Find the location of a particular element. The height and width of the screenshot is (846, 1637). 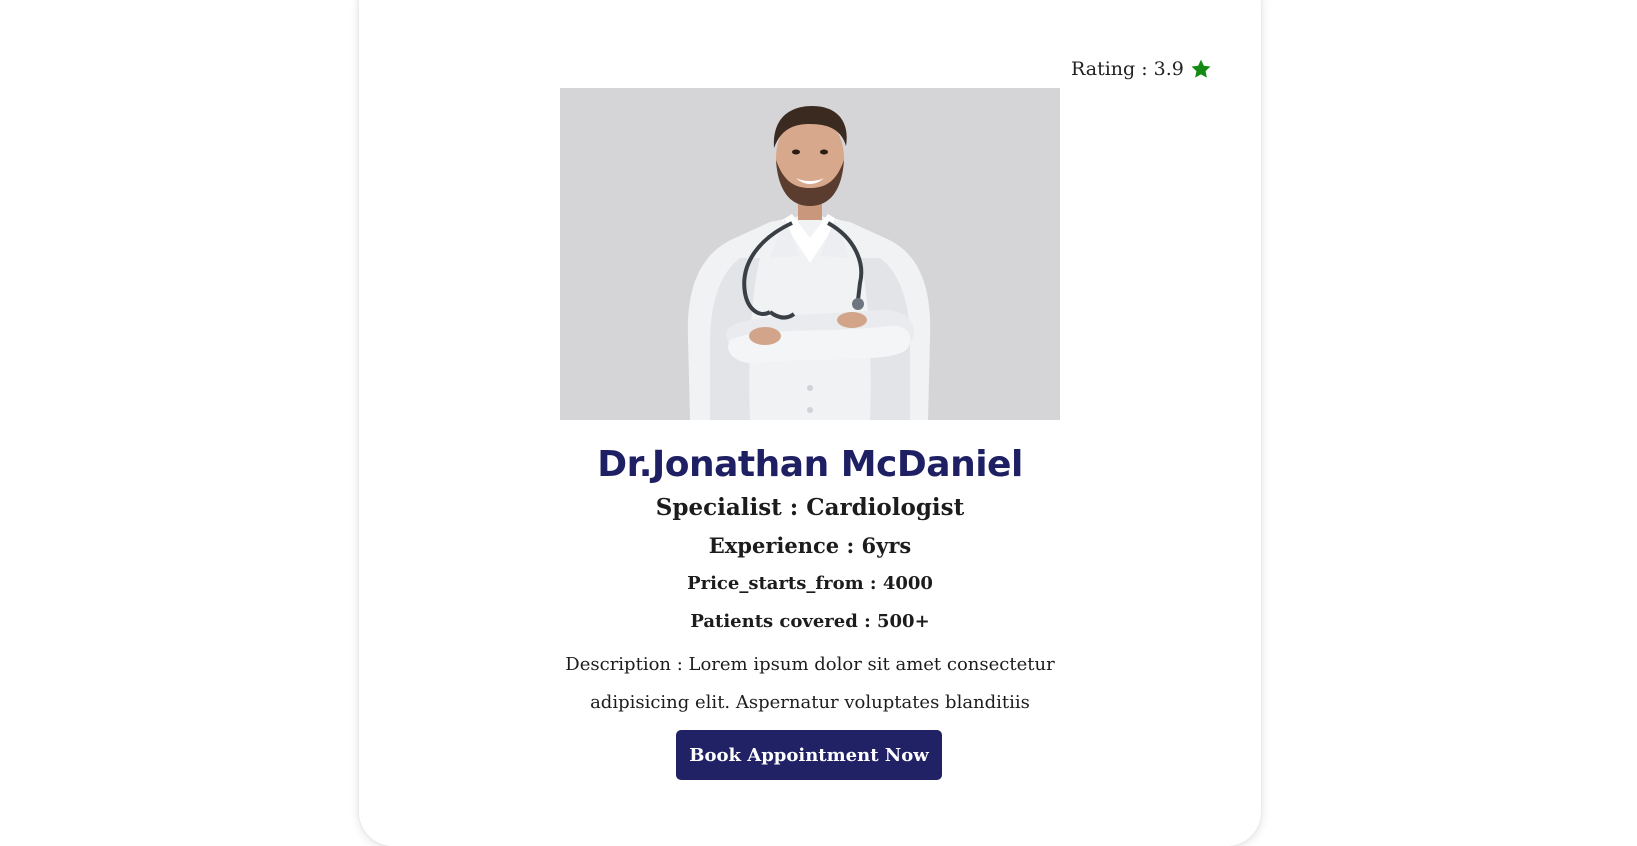

book-appointment-button: Book Appointment Now is located at coordinates (809, 755).